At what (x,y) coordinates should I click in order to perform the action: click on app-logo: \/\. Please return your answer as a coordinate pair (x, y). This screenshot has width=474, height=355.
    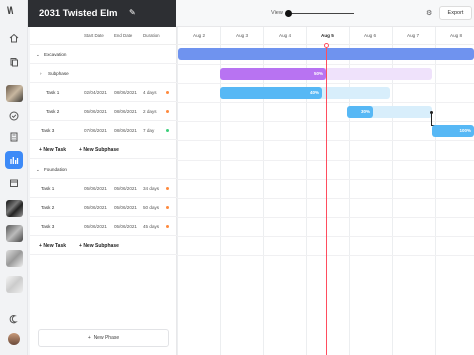
    Looking at the image, I should click on (10, 11).